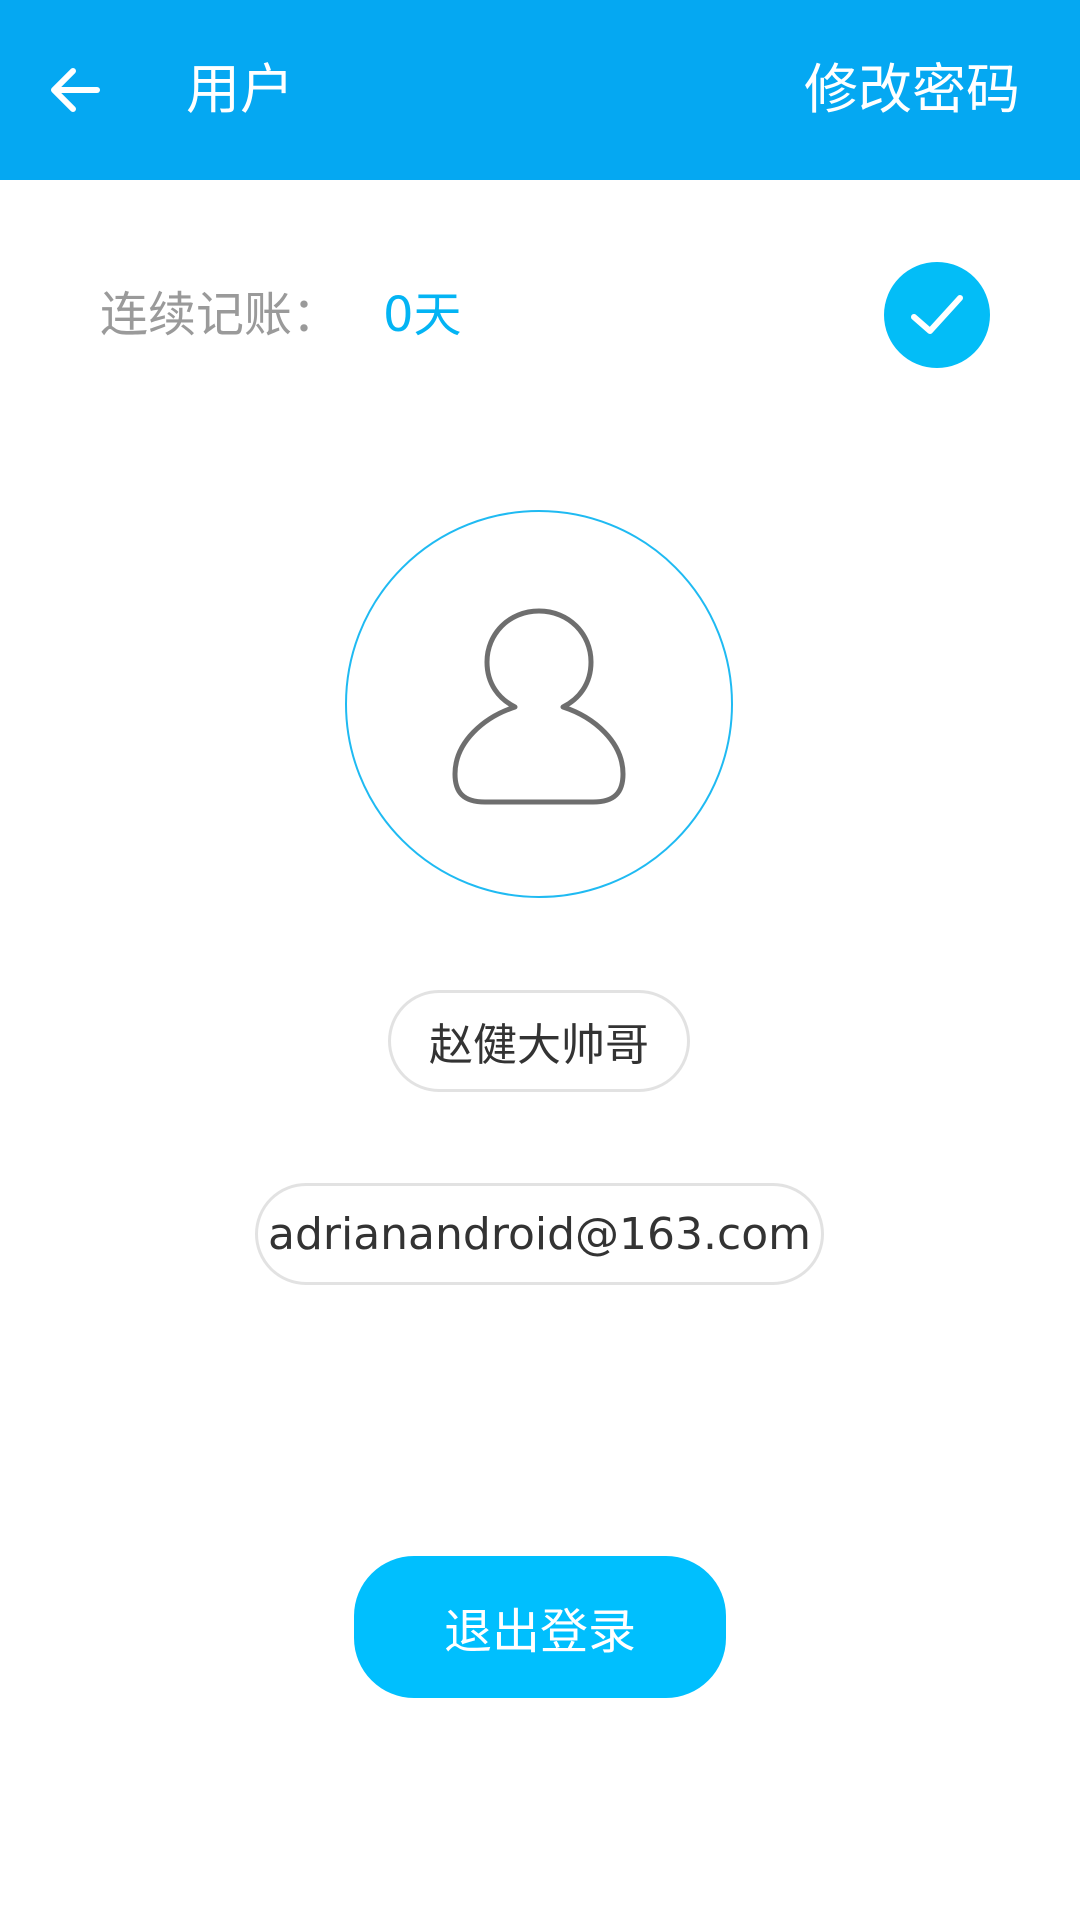 Image resolution: width=1080 pixels, height=1920 pixels. What do you see at coordinates (240, 89) in the screenshot?
I see `page-title: 用户` at bounding box center [240, 89].